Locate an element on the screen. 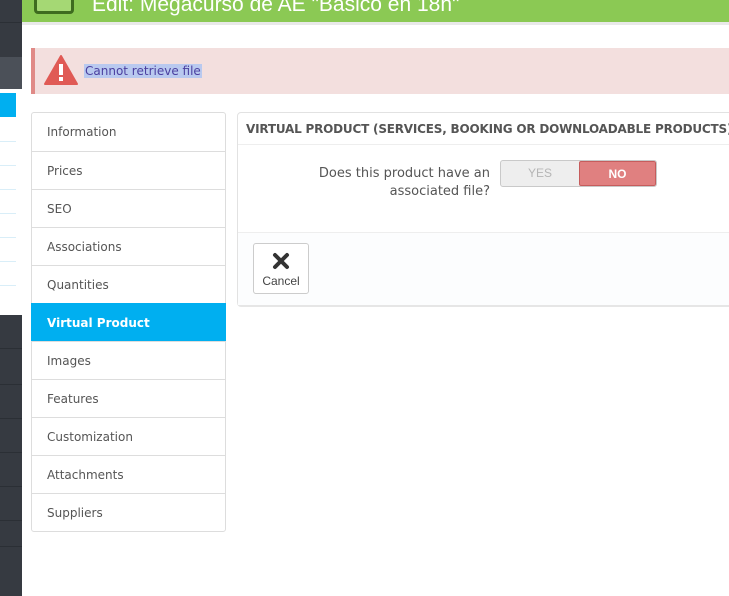  admin-sidebar is located at coordinates (11, 298).